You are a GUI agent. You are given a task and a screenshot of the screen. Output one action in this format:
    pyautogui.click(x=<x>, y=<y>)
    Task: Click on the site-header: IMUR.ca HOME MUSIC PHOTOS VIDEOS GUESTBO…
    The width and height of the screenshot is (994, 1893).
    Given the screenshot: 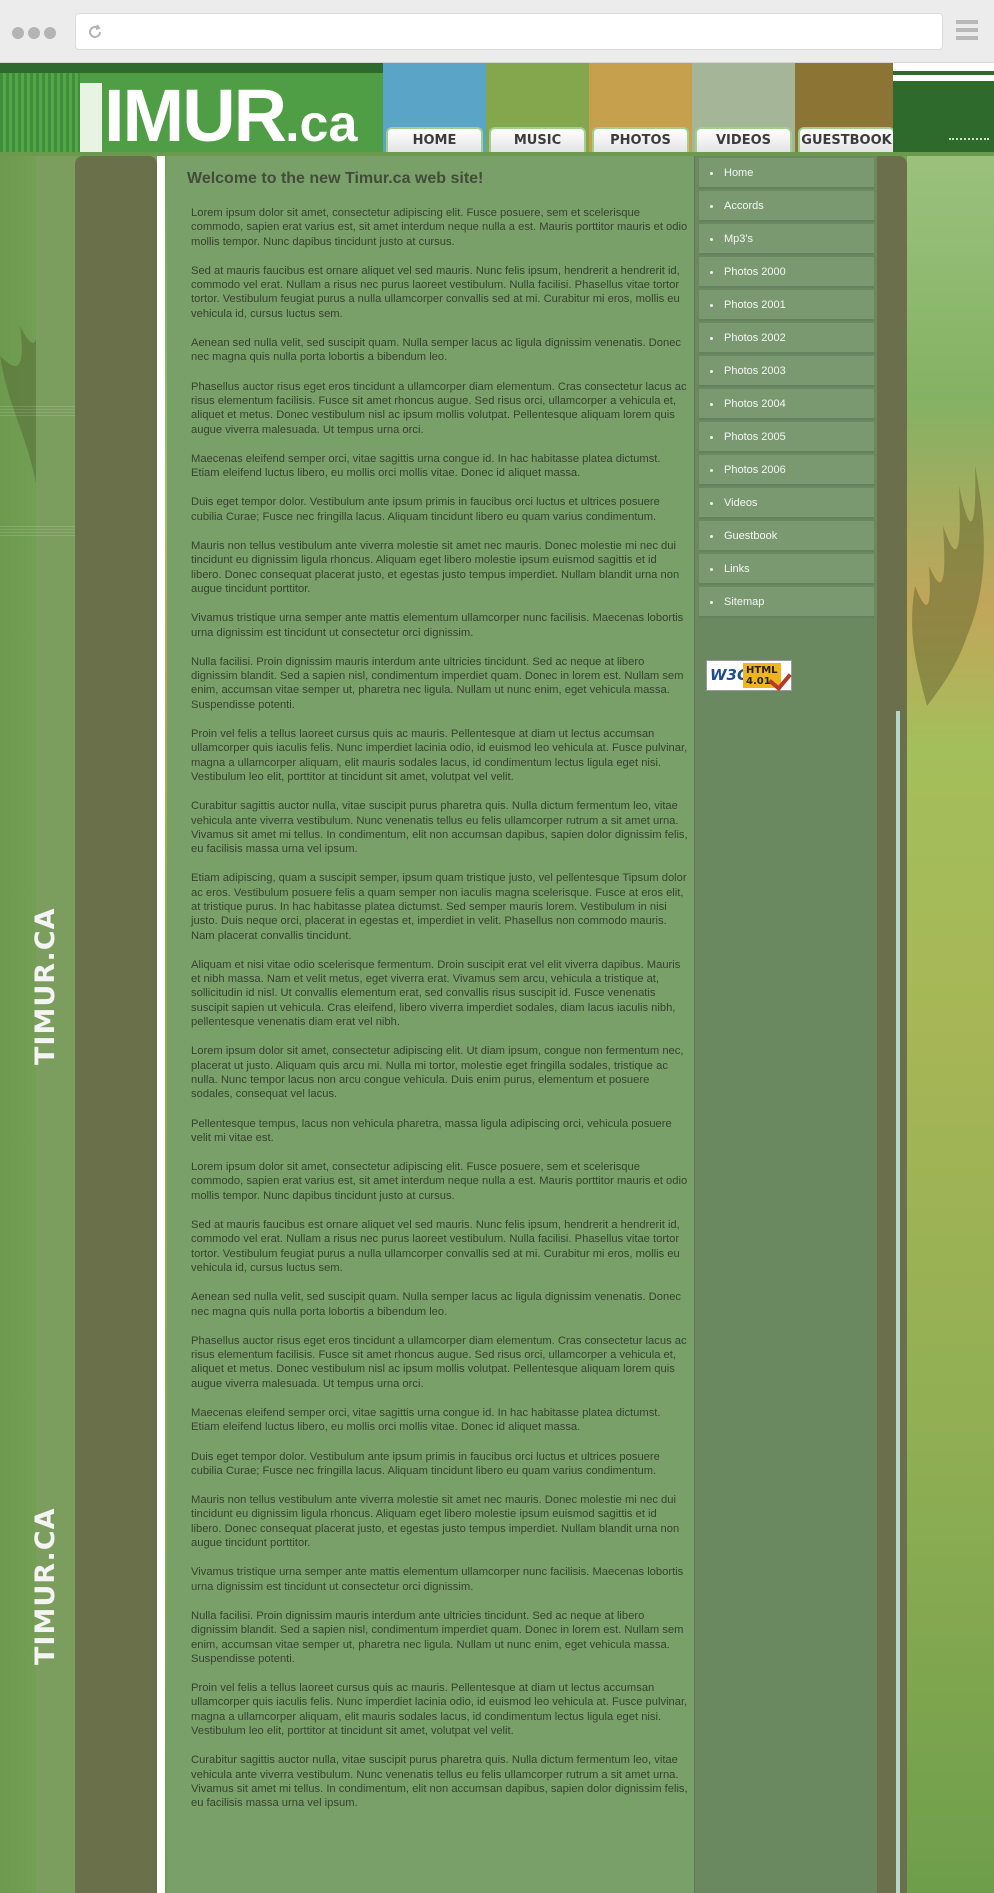 What is the action you would take?
    pyautogui.click(x=497, y=107)
    